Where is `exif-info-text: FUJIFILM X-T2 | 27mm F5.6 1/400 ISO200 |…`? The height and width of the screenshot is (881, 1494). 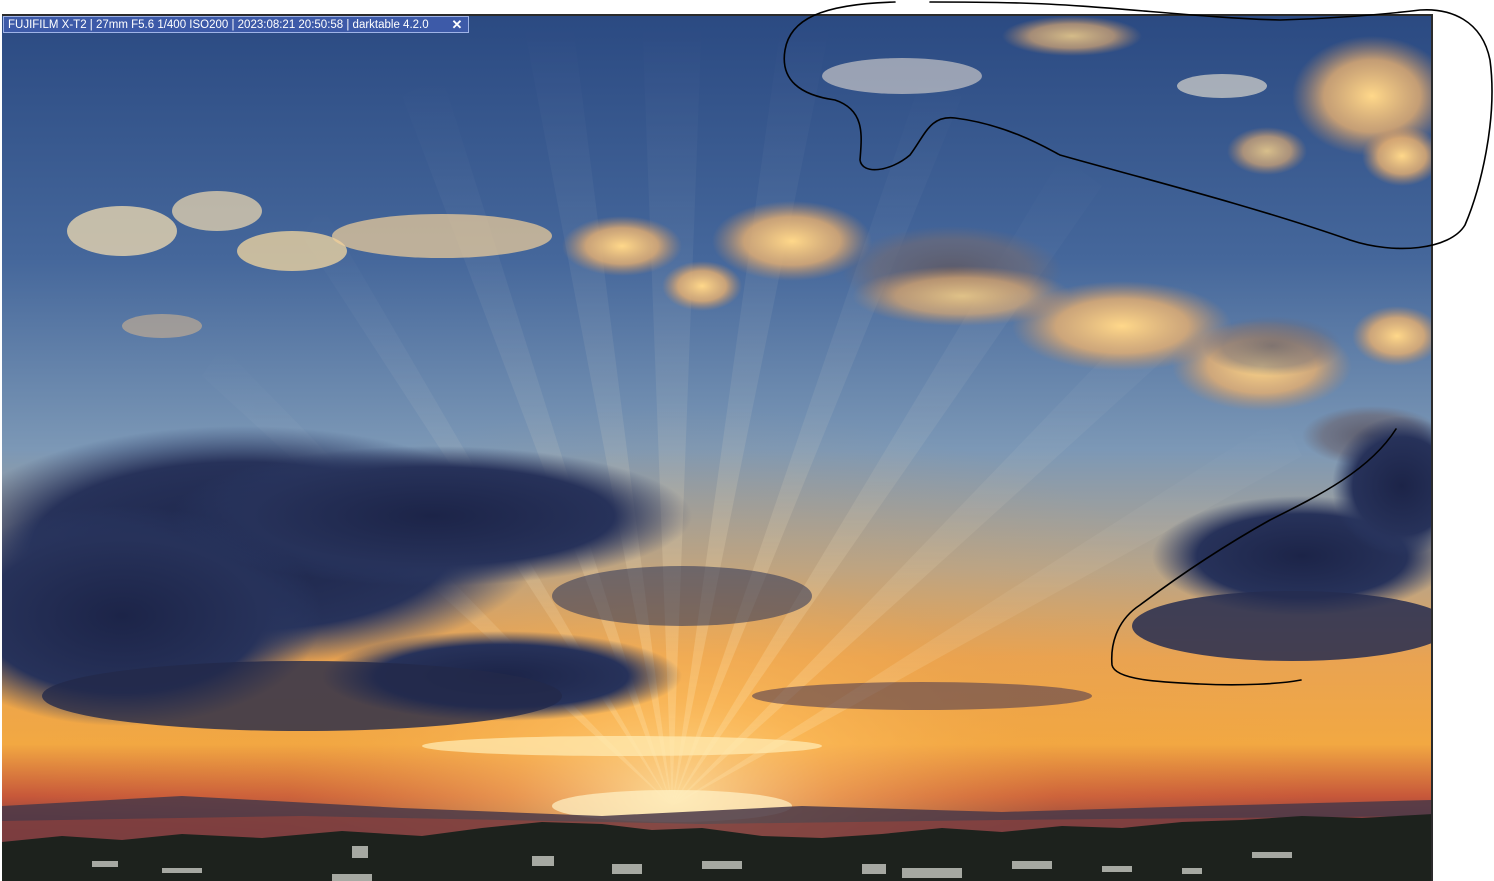 exif-info-text: FUJIFILM X-T2 | 27mm F5.6 1/400 ISO200 |… is located at coordinates (218, 24).